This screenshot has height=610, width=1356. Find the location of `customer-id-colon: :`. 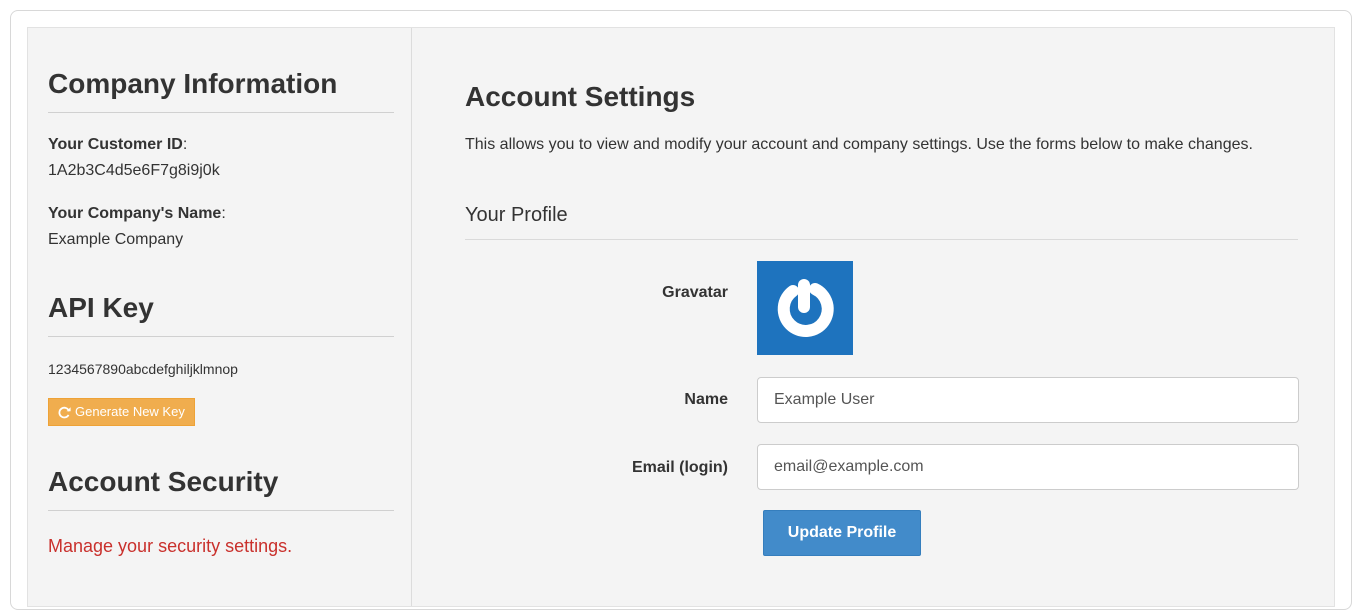

customer-id-colon: : is located at coordinates (185, 144).